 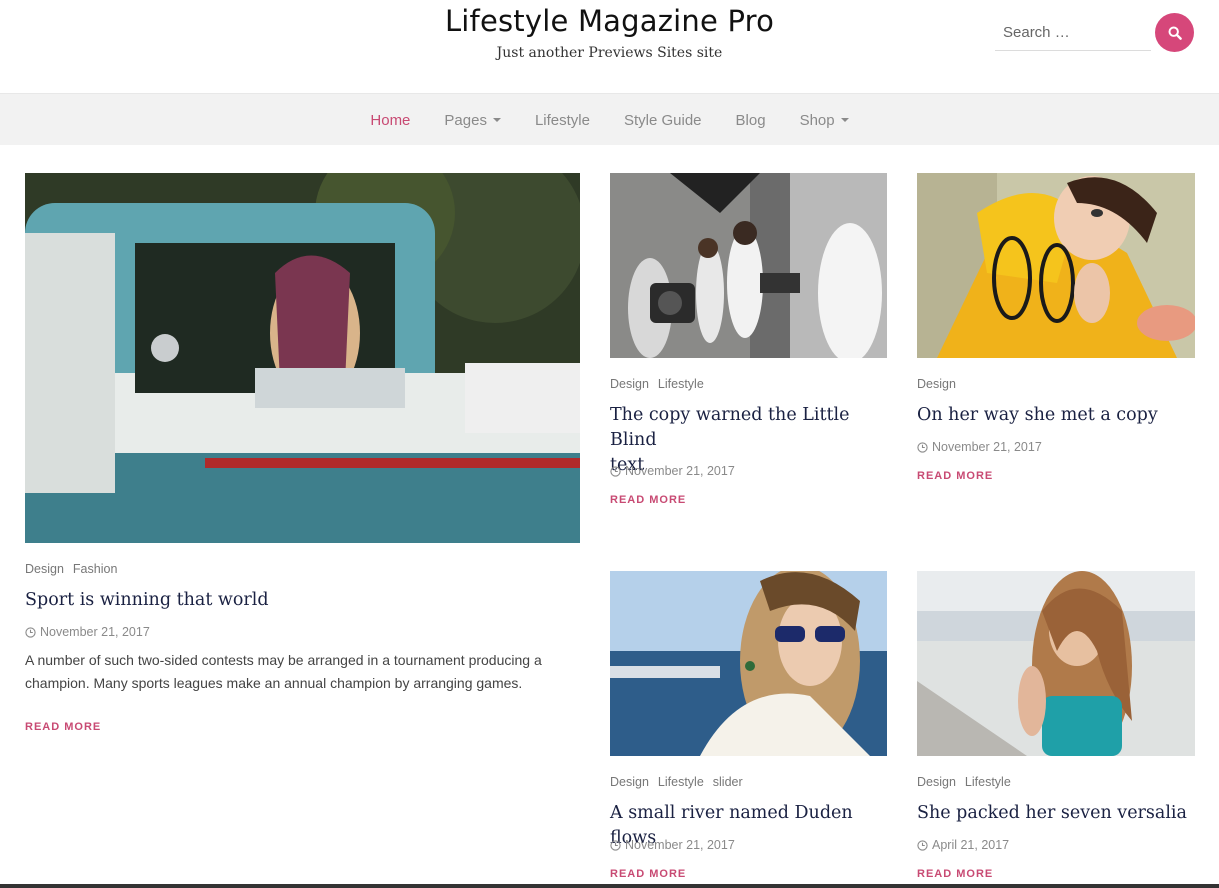 I want to click on post-title-line: The copy warned the Little Blind, so click(x=730, y=427).